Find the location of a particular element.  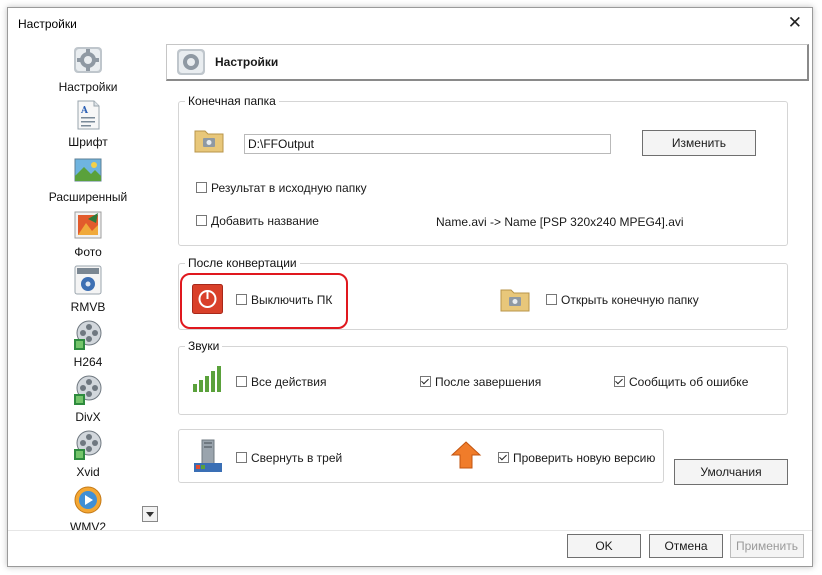

checkbox-label: Выключить ПК is located at coordinates (292, 300).